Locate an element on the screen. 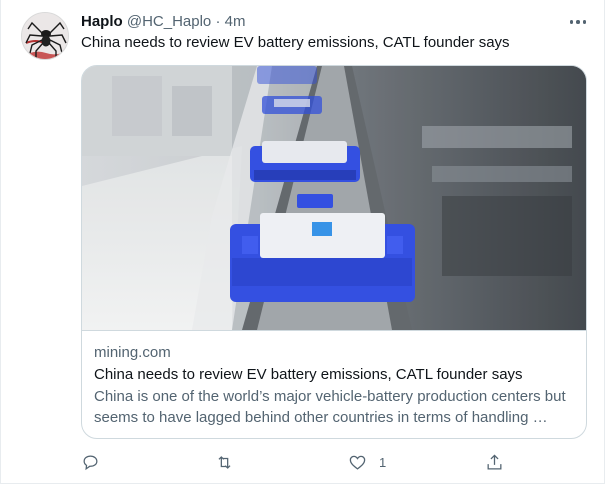 Image resolution: width=607 pixels, height=486 pixels. more-options-icon is located at coordinates (578, 22).